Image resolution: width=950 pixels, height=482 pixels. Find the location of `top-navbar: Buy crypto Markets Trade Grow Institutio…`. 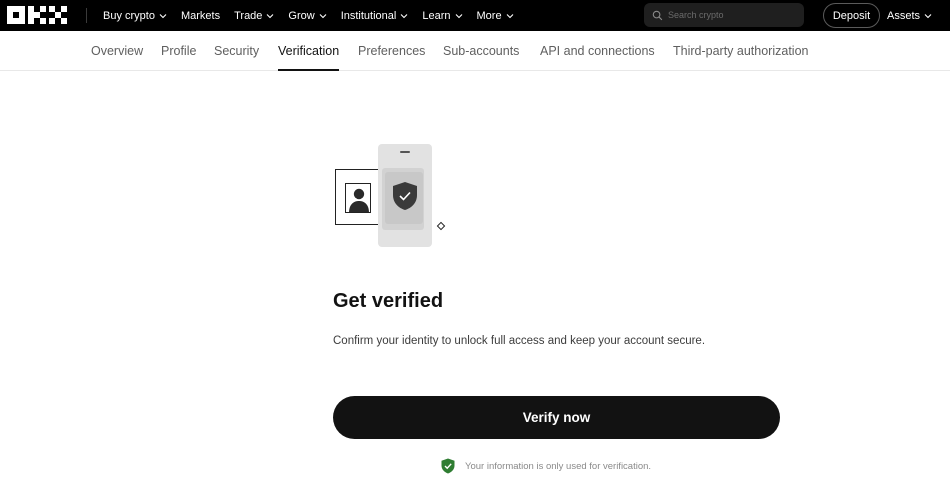

top-navbar: Buy crypto Markets Trade Grow Institutio… is located at coordinates (475, 15).